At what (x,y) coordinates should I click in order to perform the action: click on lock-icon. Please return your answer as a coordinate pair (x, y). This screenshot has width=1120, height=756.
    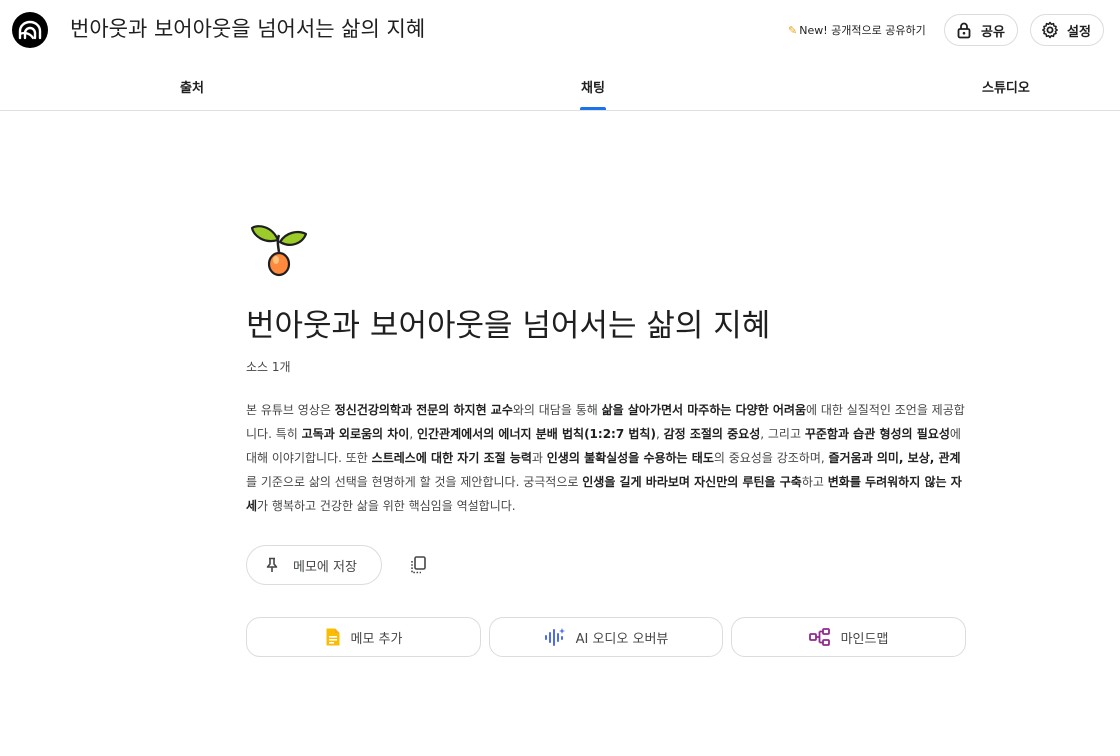
    Looking at the image, I should click on (964, 30).